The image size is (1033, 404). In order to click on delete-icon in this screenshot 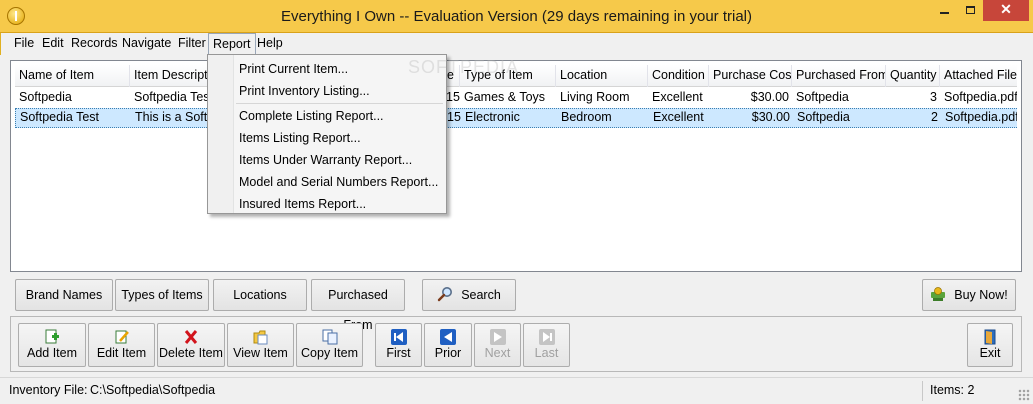, I will do `click(191, 337)`.